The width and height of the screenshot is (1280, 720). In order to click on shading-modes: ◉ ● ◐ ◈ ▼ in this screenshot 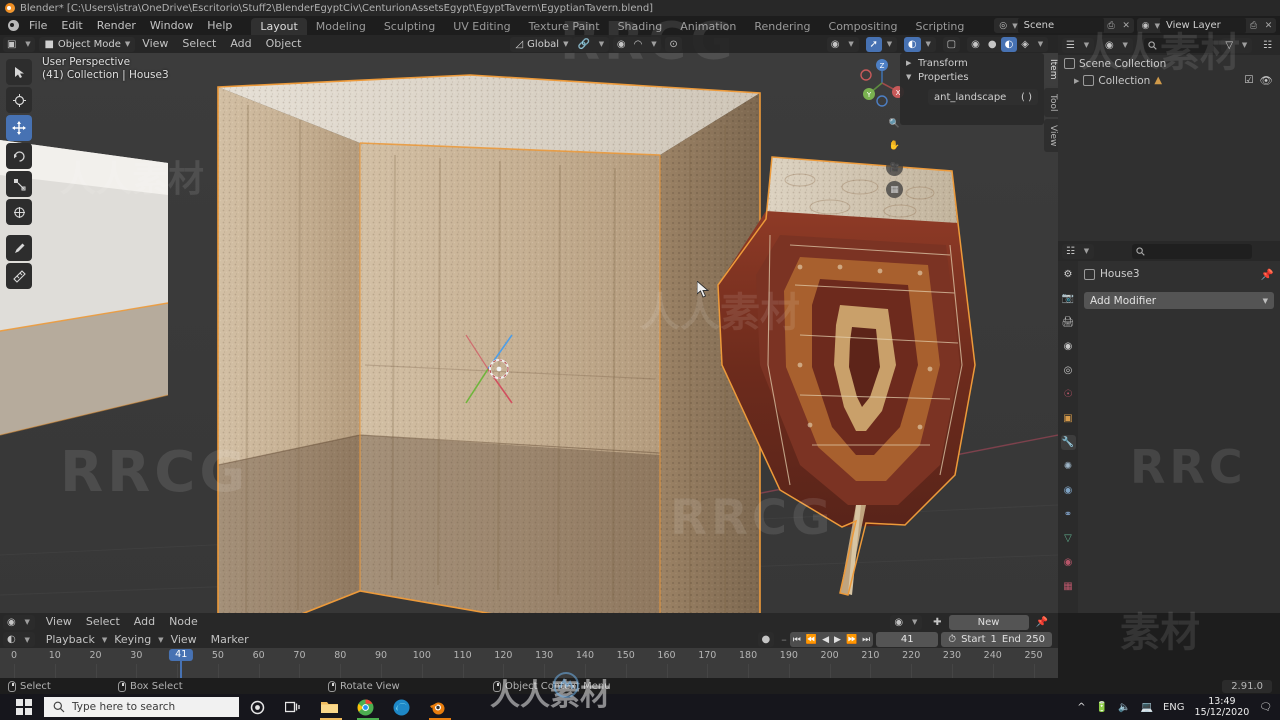, I will do `click(1007, 44)`.